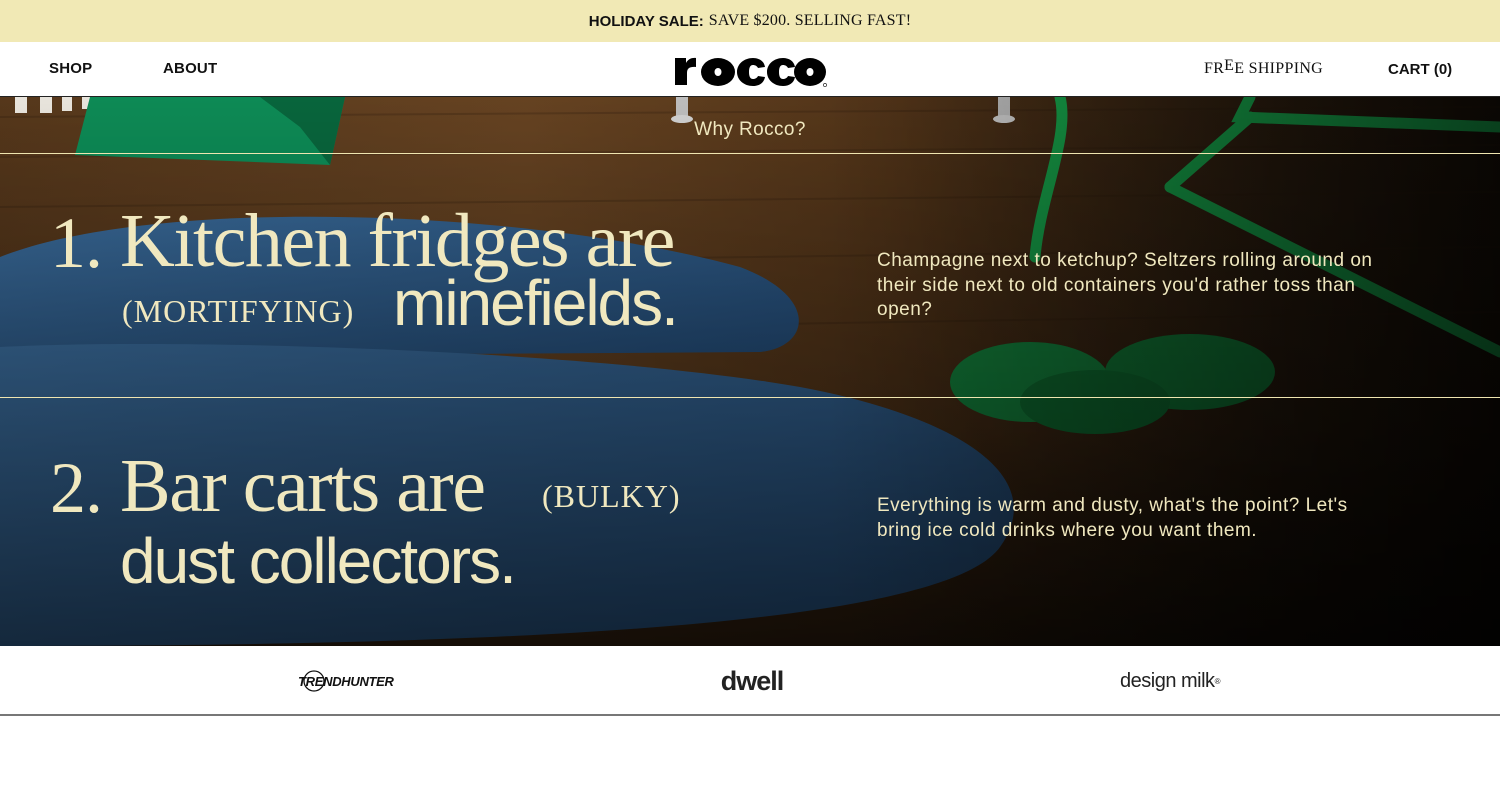  What do you see at coordinates (238, 311) in the screenshot?
I see `reason-1-tag: (MORTIFYING)` at bounding box center [238, 311].